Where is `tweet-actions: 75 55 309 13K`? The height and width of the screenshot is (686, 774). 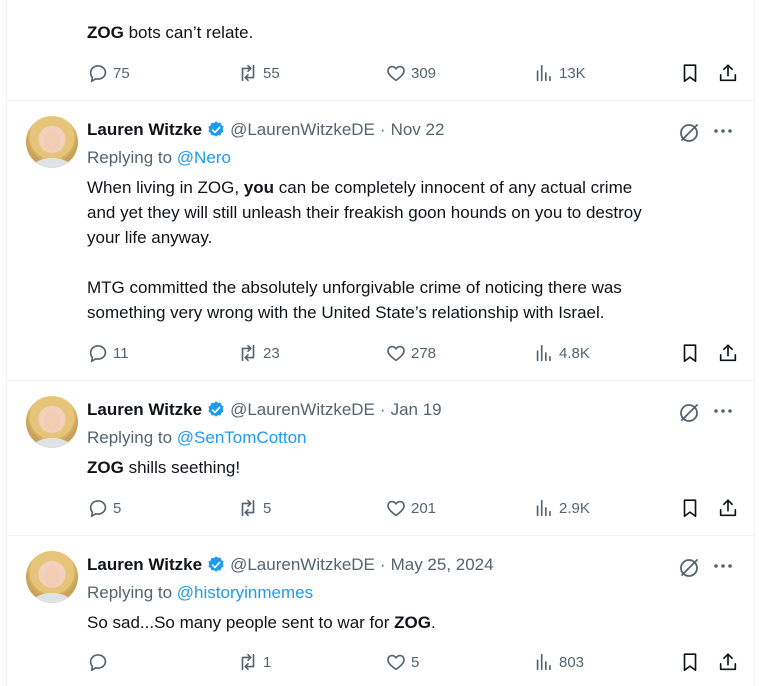
tweet-actions: 75 55 309 13K is located at coordinates (412, 73).